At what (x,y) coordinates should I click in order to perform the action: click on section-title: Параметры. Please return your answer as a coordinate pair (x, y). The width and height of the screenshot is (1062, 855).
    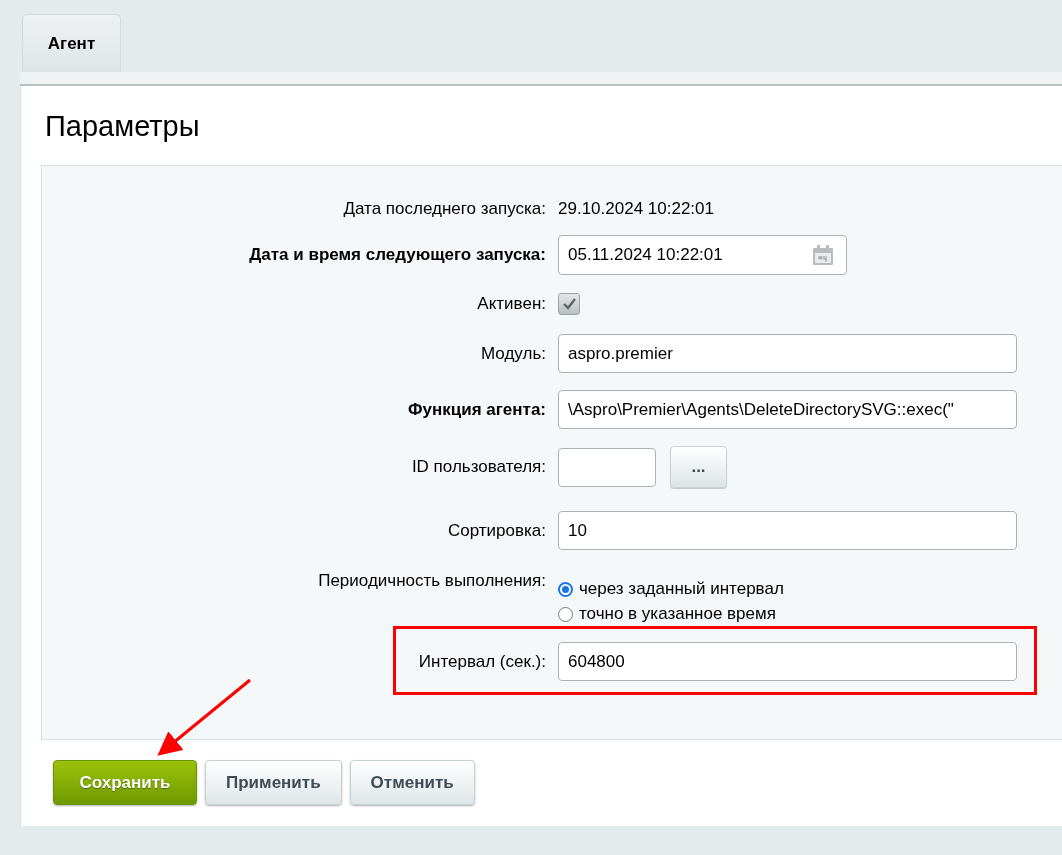
    Looking at the image, I should click on (123, 126).